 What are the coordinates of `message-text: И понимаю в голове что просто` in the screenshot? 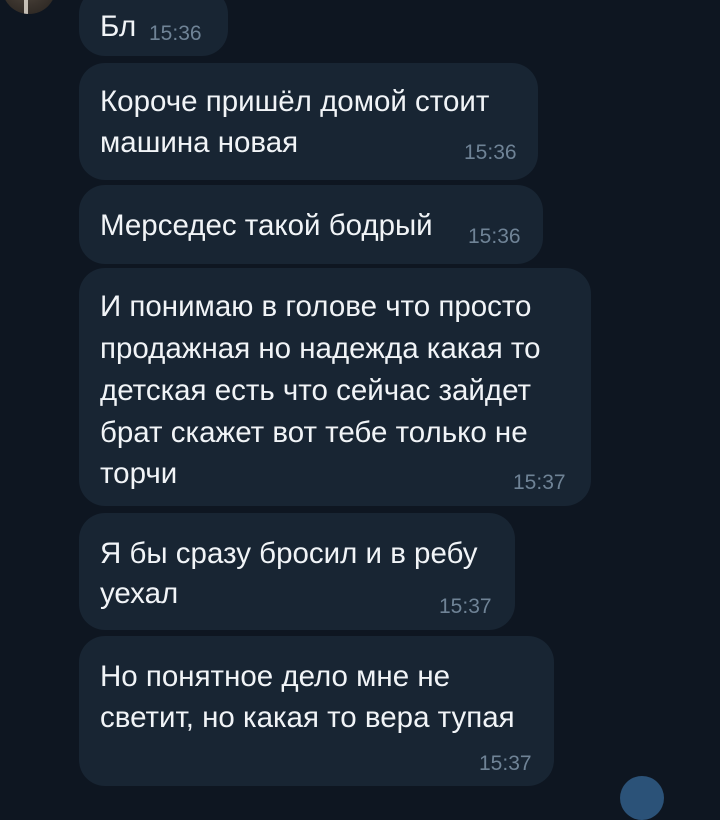 It's located at (316, 306).